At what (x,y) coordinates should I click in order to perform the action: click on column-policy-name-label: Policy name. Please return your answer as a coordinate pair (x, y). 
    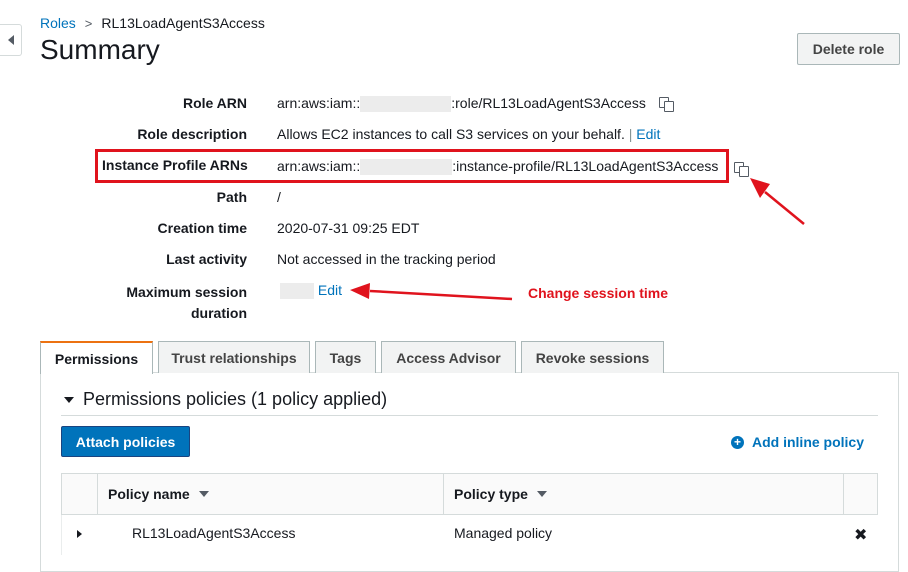
    Looking at the image, I should click on (149, 494).